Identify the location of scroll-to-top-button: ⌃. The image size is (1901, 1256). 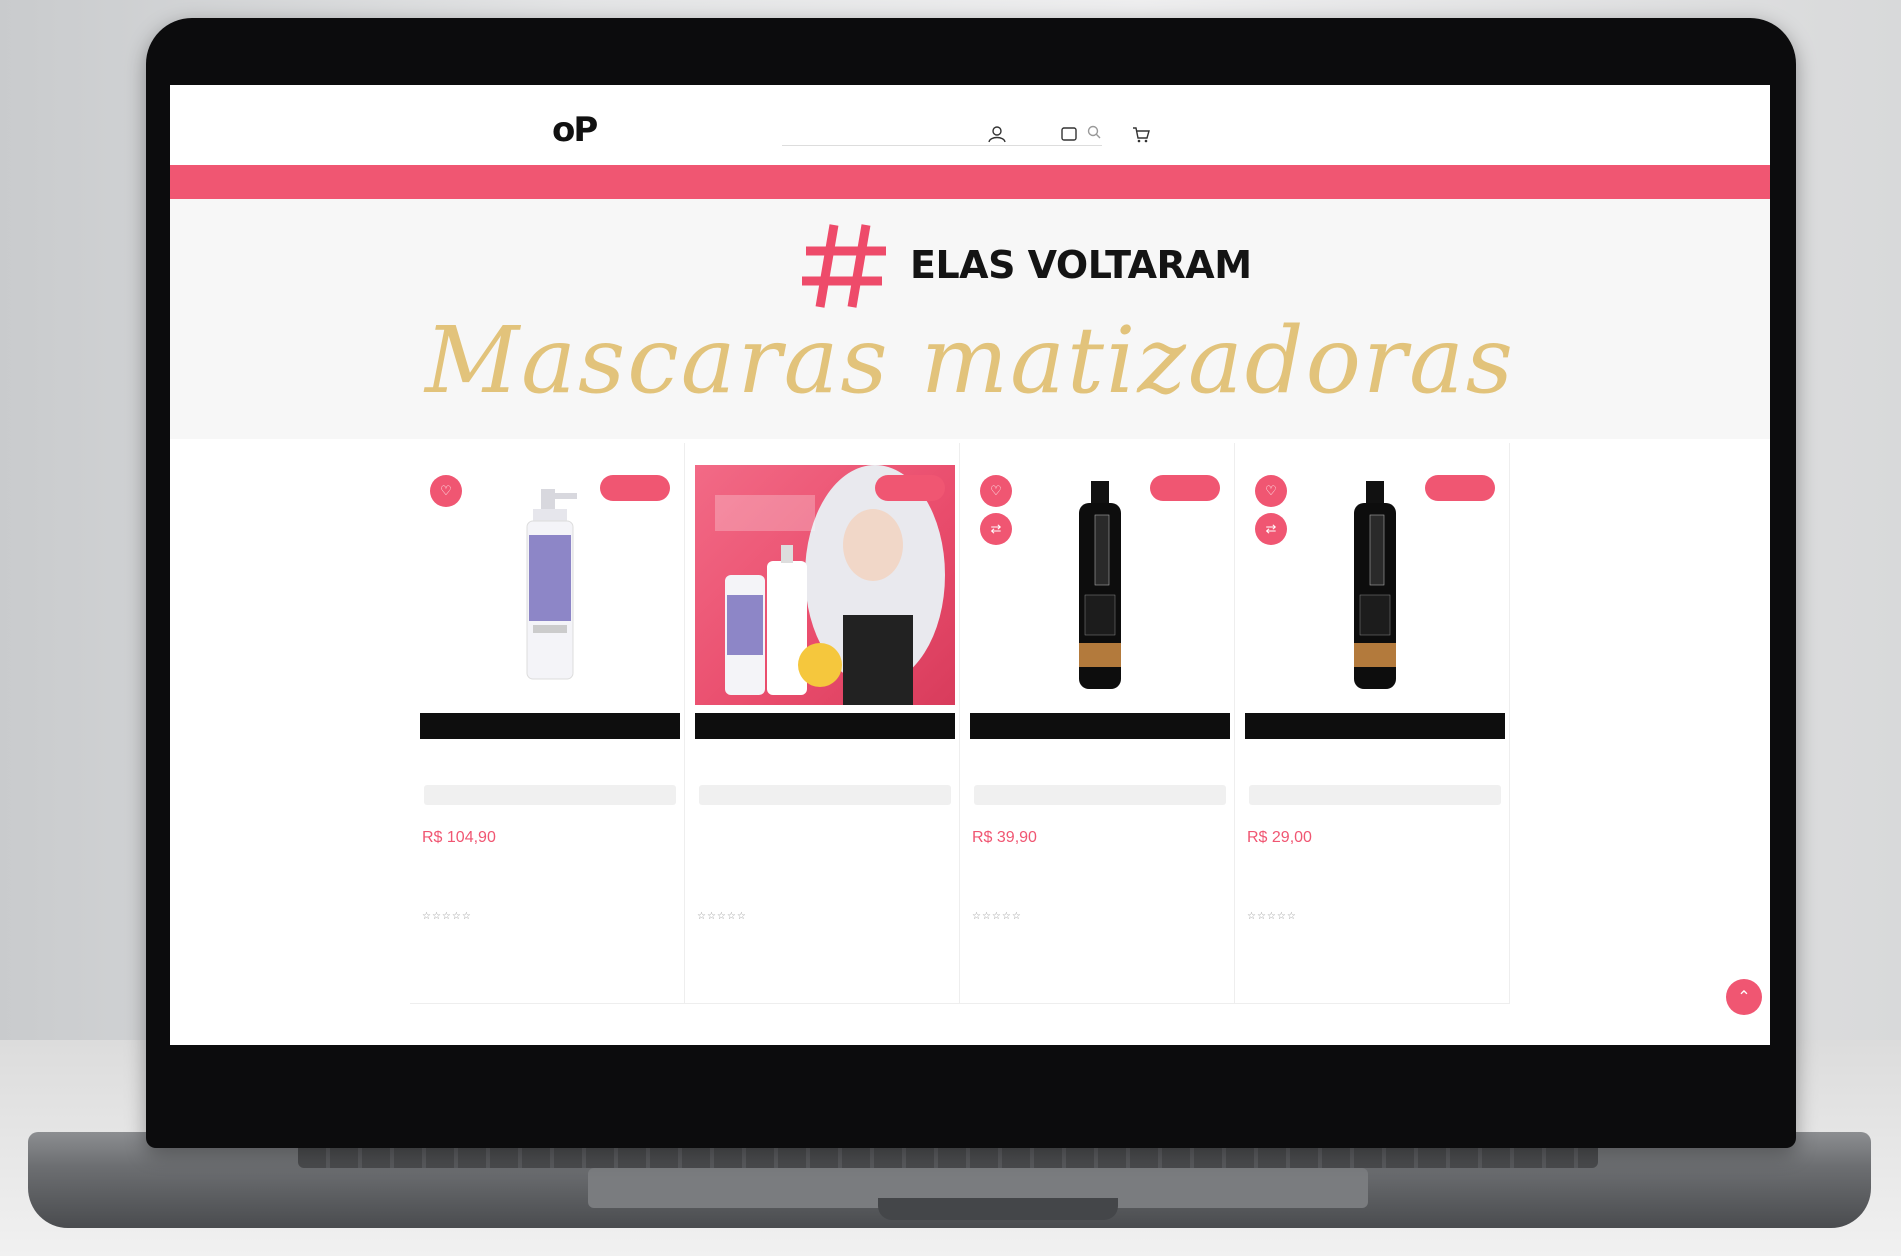
(1744, 997).